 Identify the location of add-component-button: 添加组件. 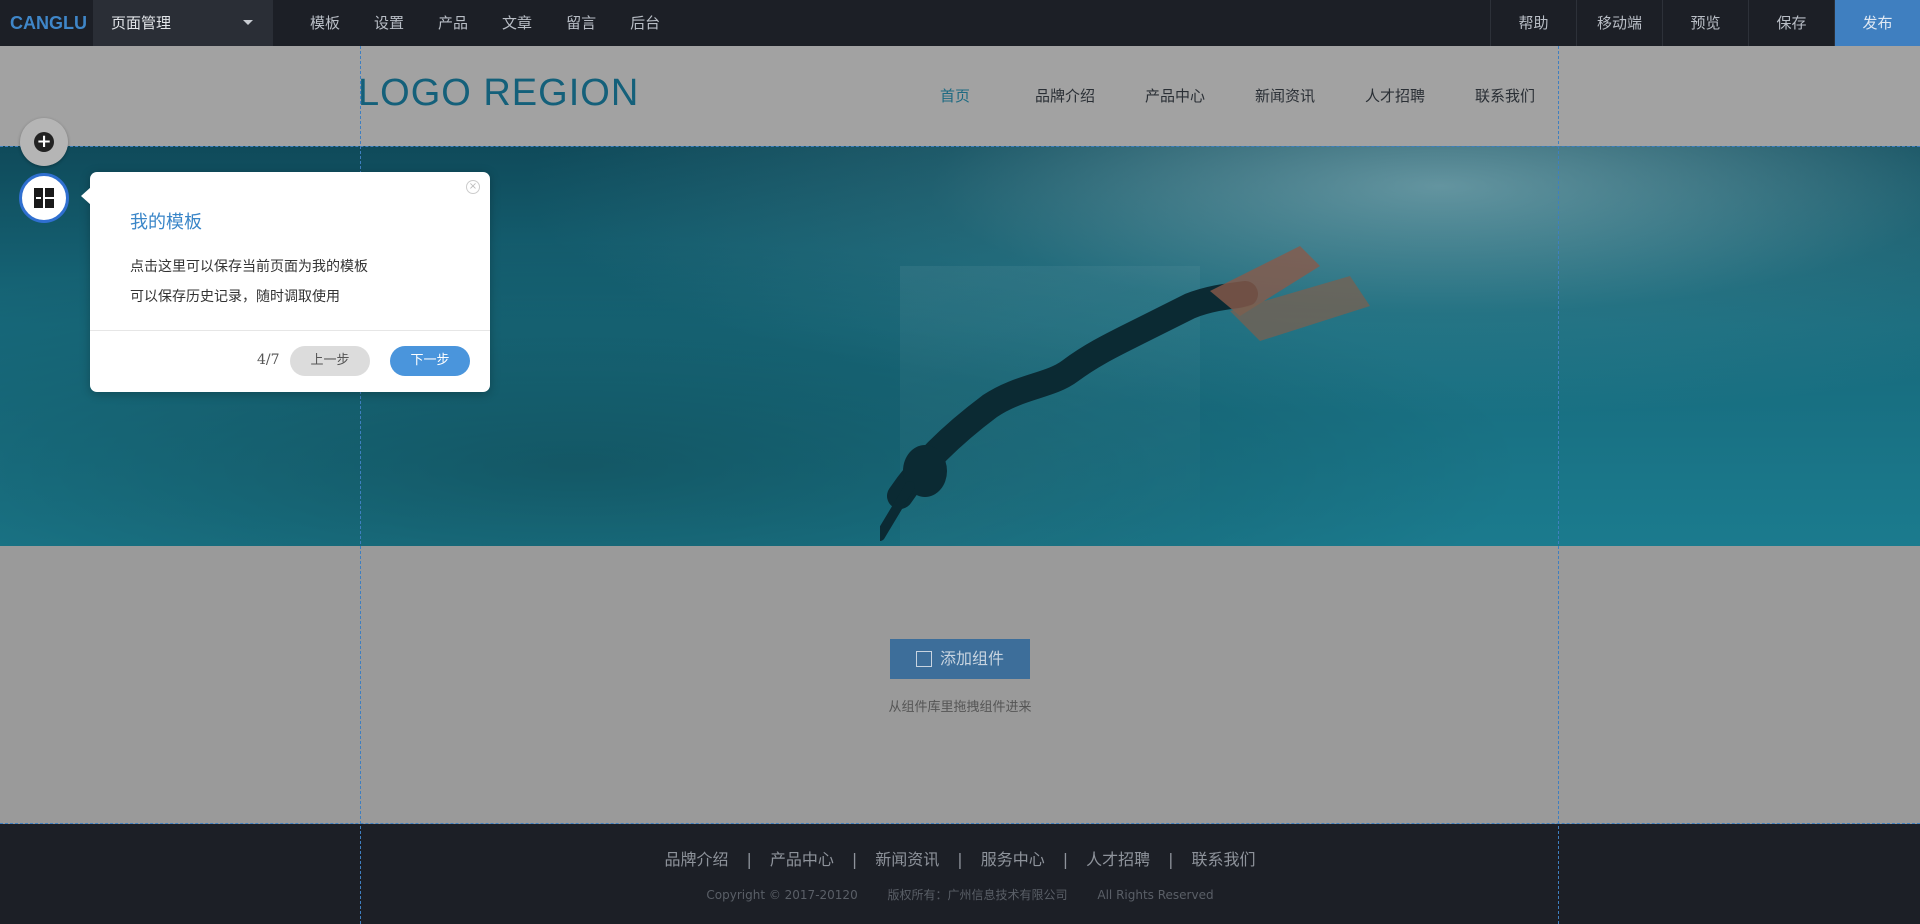
(960, 659).